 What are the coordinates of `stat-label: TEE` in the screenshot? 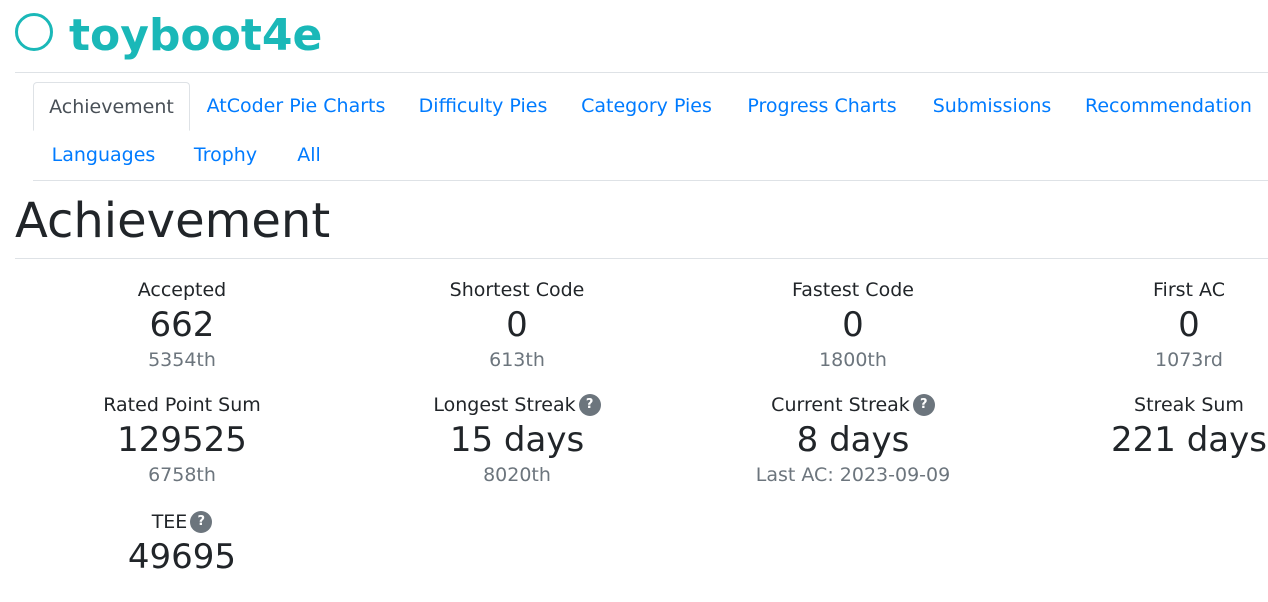 It's located at (169, 522).